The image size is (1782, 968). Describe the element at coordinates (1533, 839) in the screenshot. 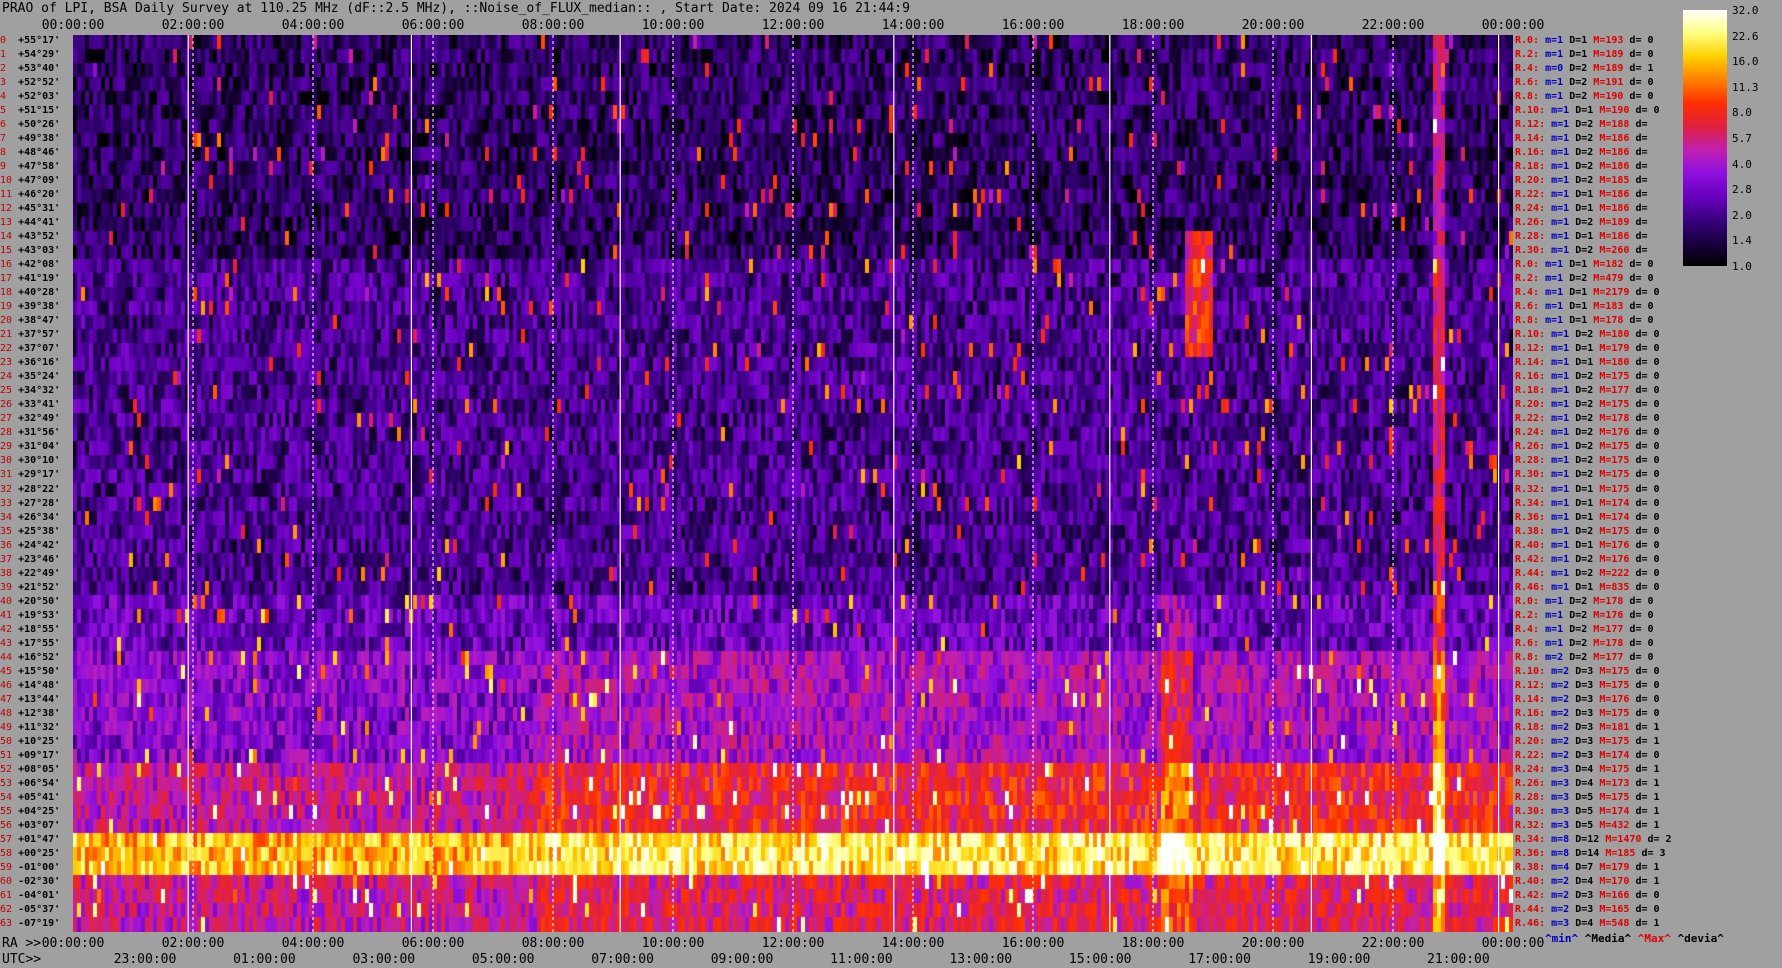

I see `stat-r: R.34:` at that location.